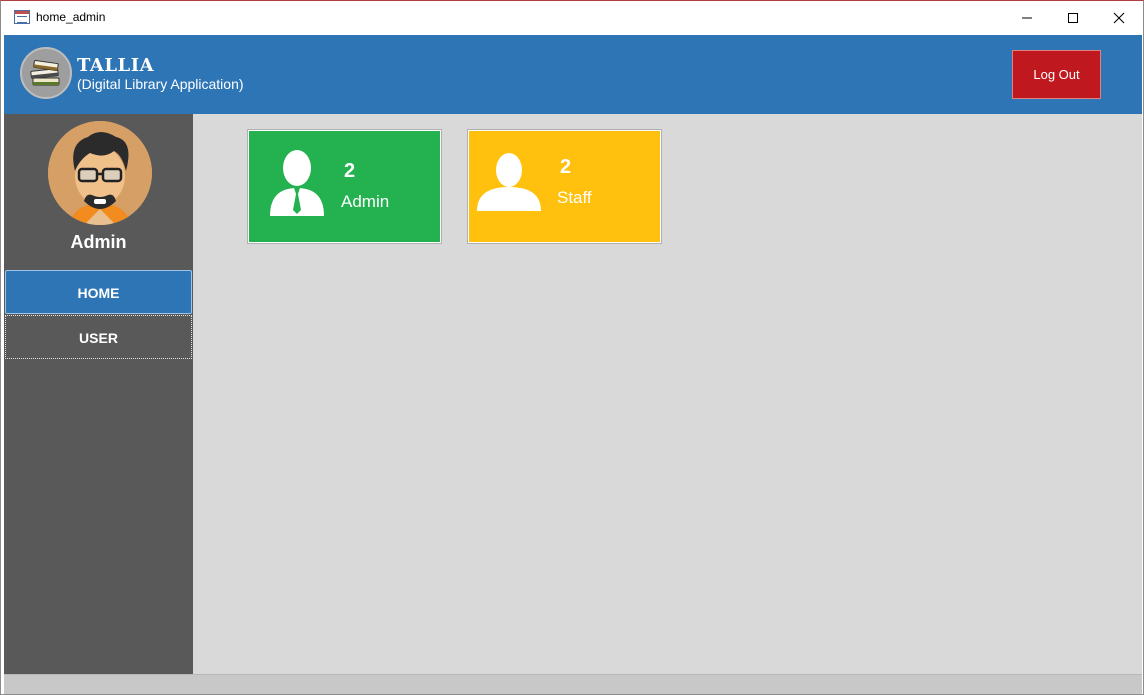  What do you see at coordinates (71, 17) in the screenshot?
I see `window-title: home_admin` at bounding box center [71, 17].